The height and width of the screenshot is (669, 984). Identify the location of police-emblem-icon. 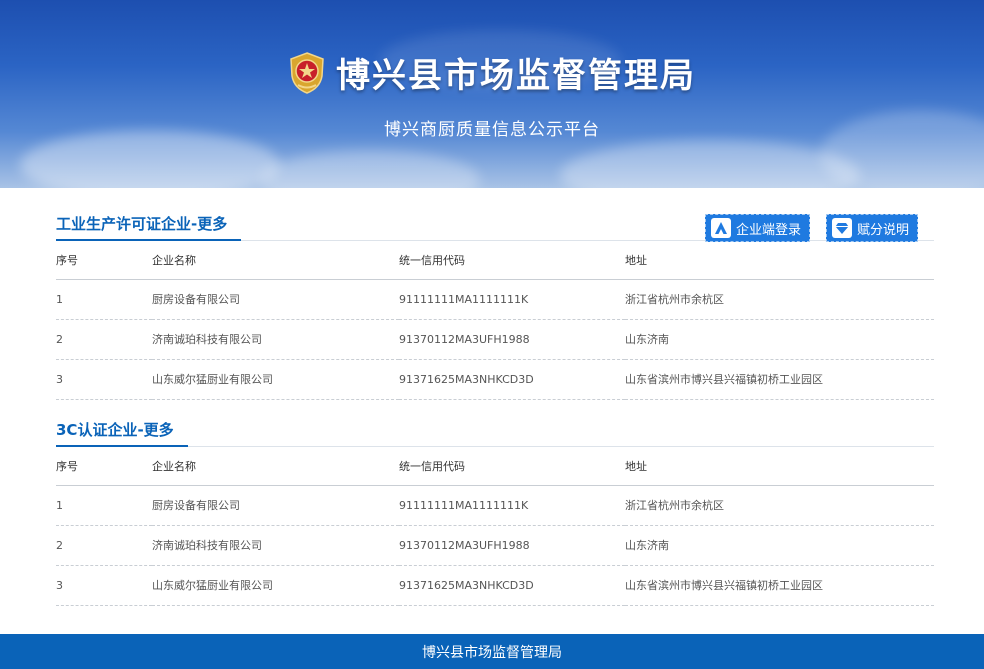
(307, 72).